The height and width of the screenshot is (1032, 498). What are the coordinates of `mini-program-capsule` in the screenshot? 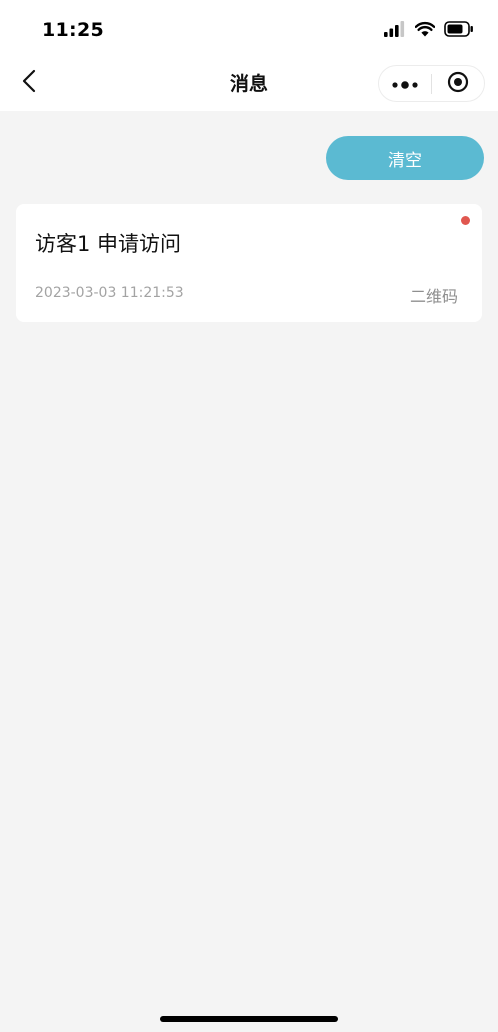 It's located at (431, 83).